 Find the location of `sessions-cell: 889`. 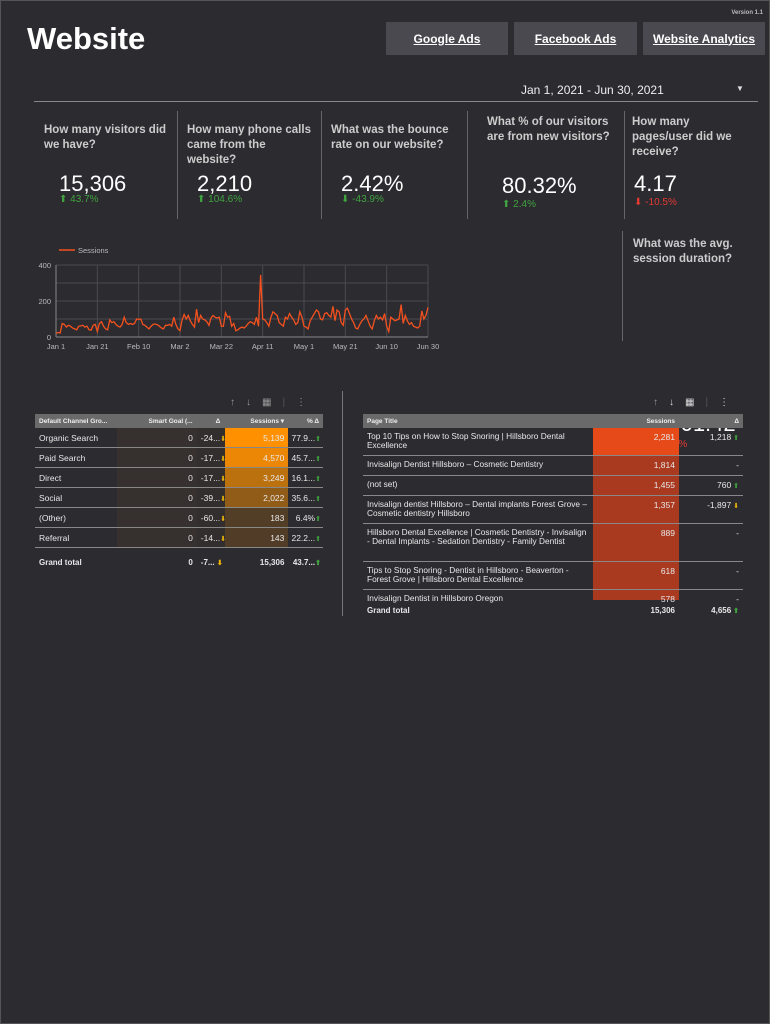

sessions-cell: 889 is located at coordinates (636, 542).